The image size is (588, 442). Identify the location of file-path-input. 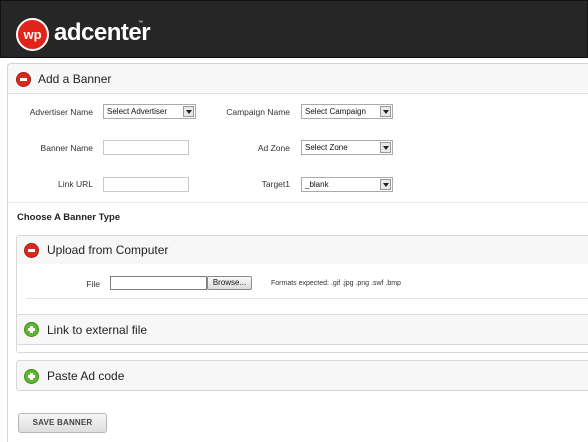
(158, 283).